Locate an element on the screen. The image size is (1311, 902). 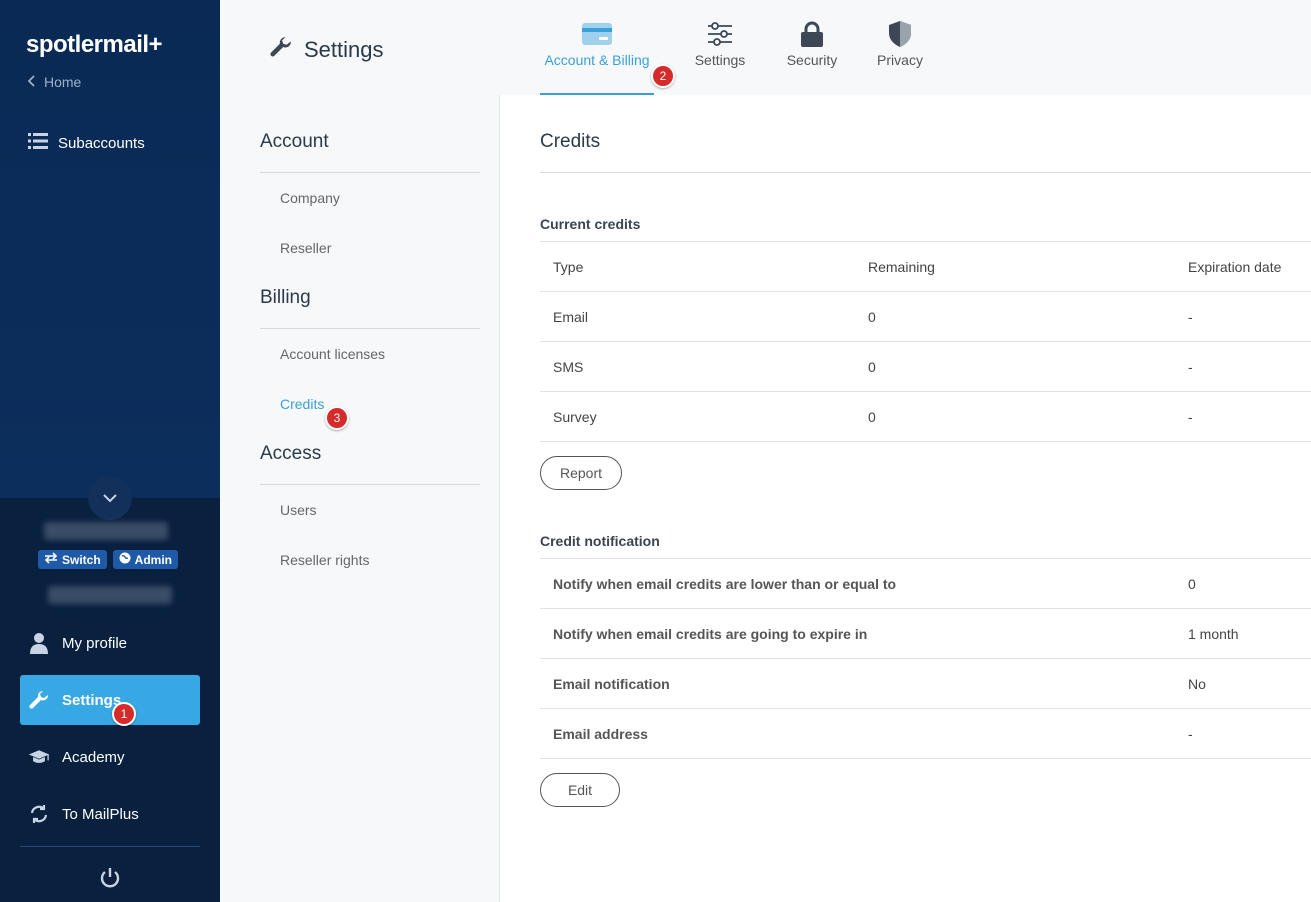
subnav-link-account-licenses: Account licenses is located at coordinates (332, 354).